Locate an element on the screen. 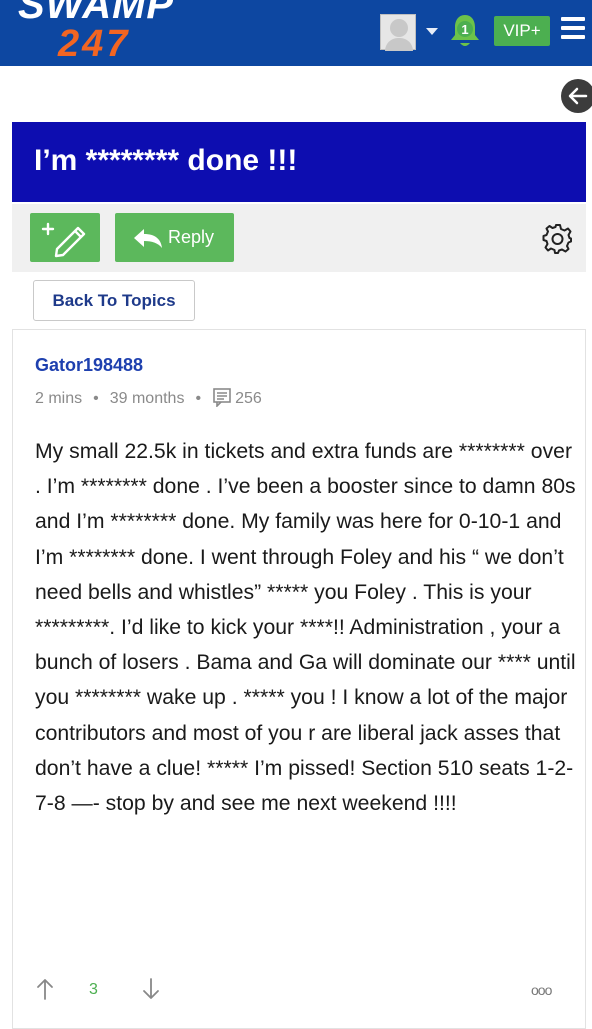 The image size is (592, 1029). post-meta: 2 mins • 39 months • 256 is located at coordinates (148, 397).